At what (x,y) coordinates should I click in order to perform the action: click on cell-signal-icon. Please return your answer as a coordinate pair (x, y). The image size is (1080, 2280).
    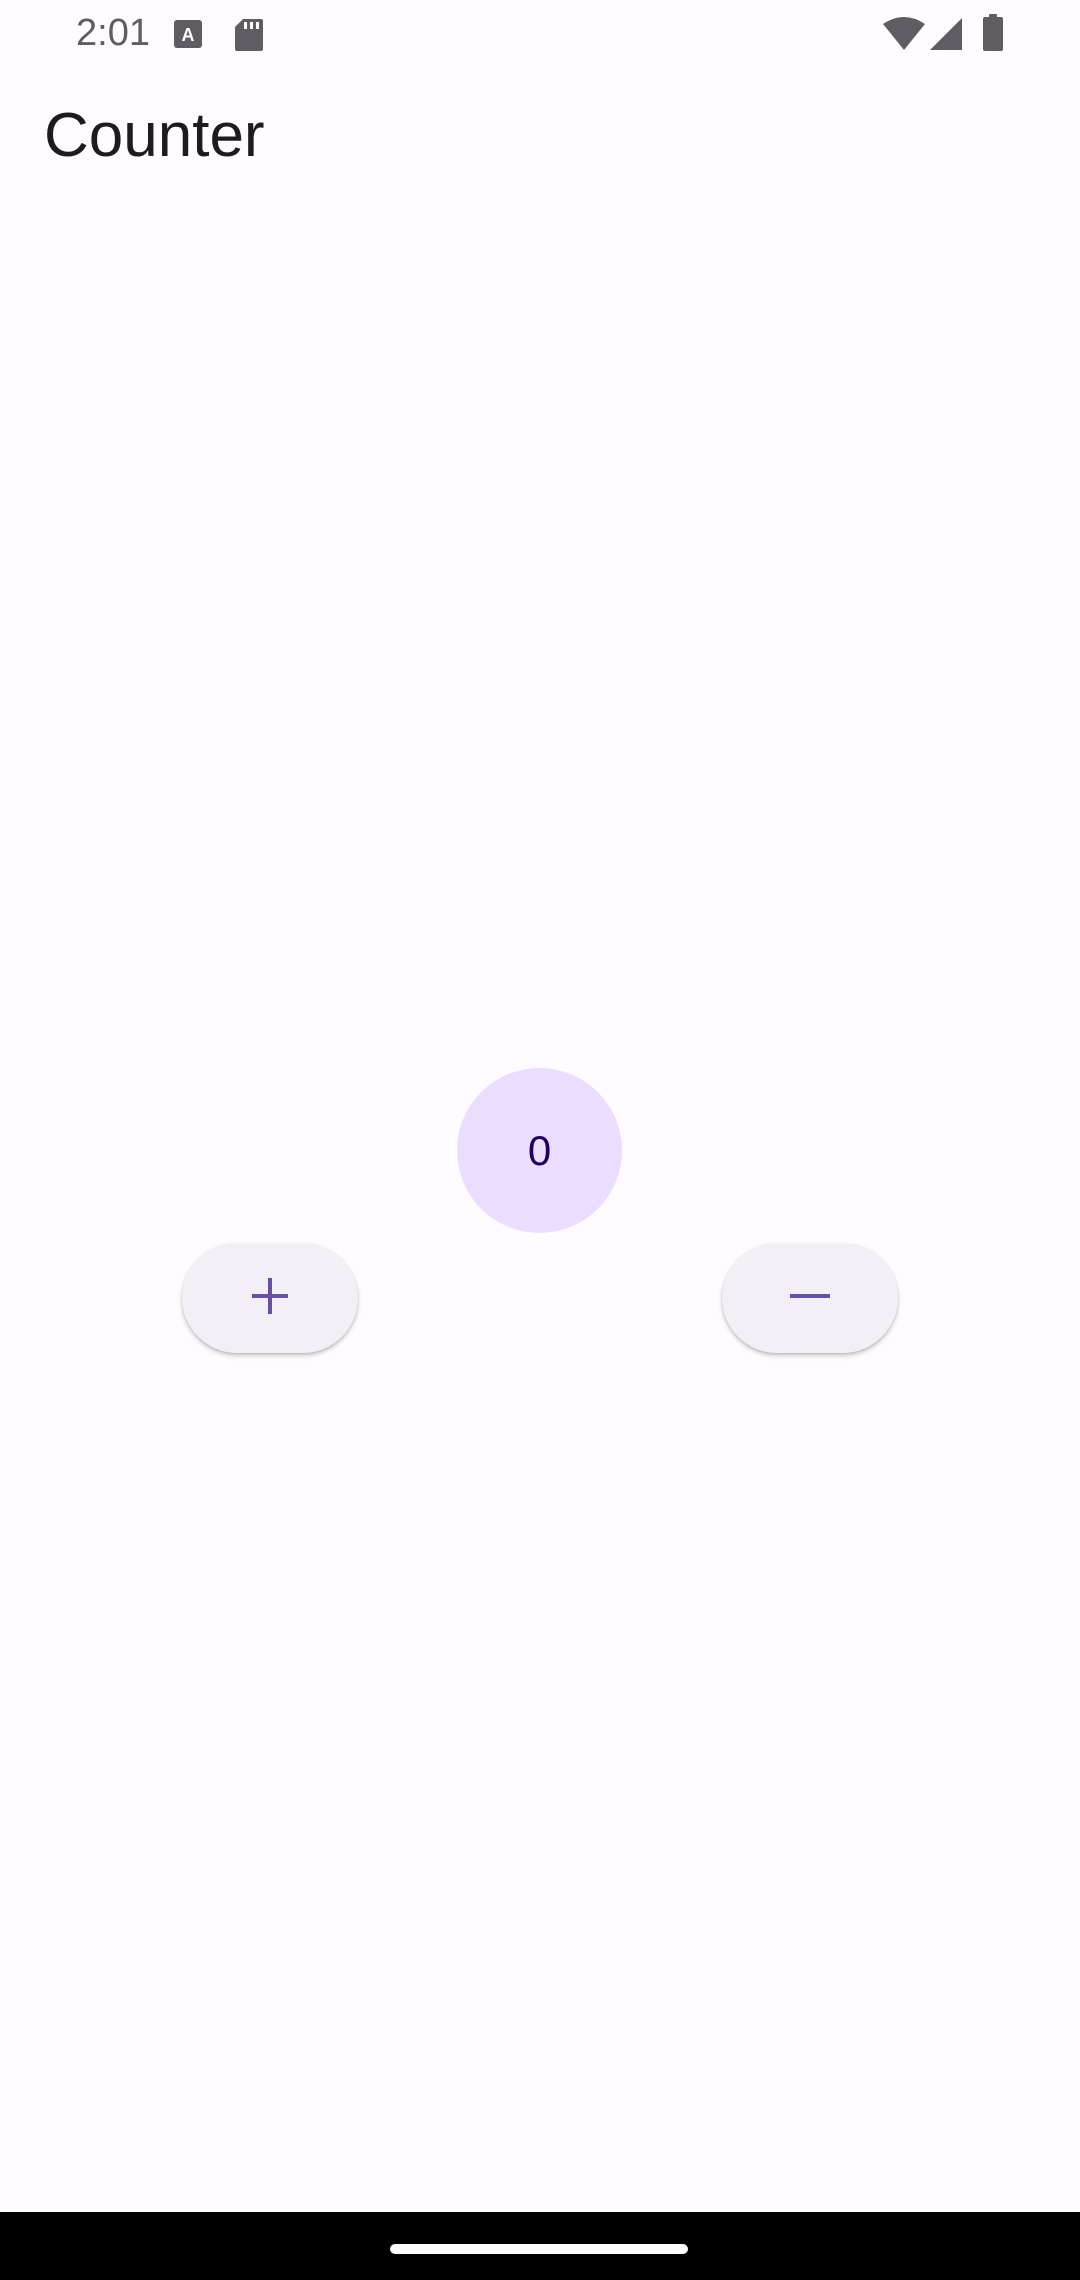
    Looking at the image, I should click on (946, 36).